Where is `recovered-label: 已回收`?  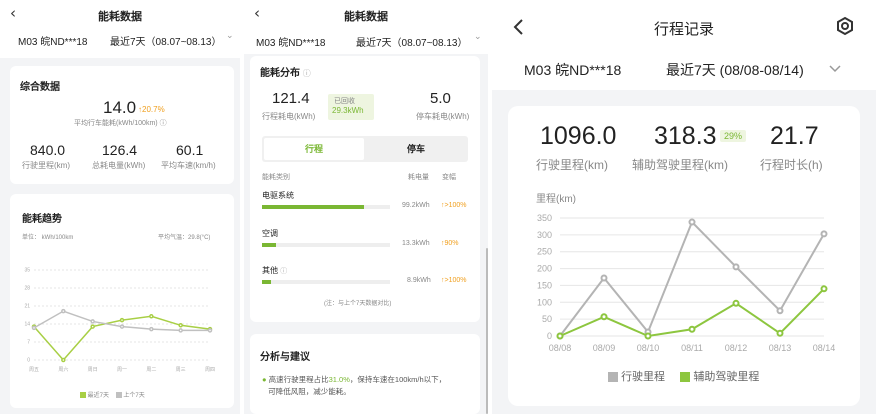 recovered-label: 已回收 is located at coordinates (344, 101).